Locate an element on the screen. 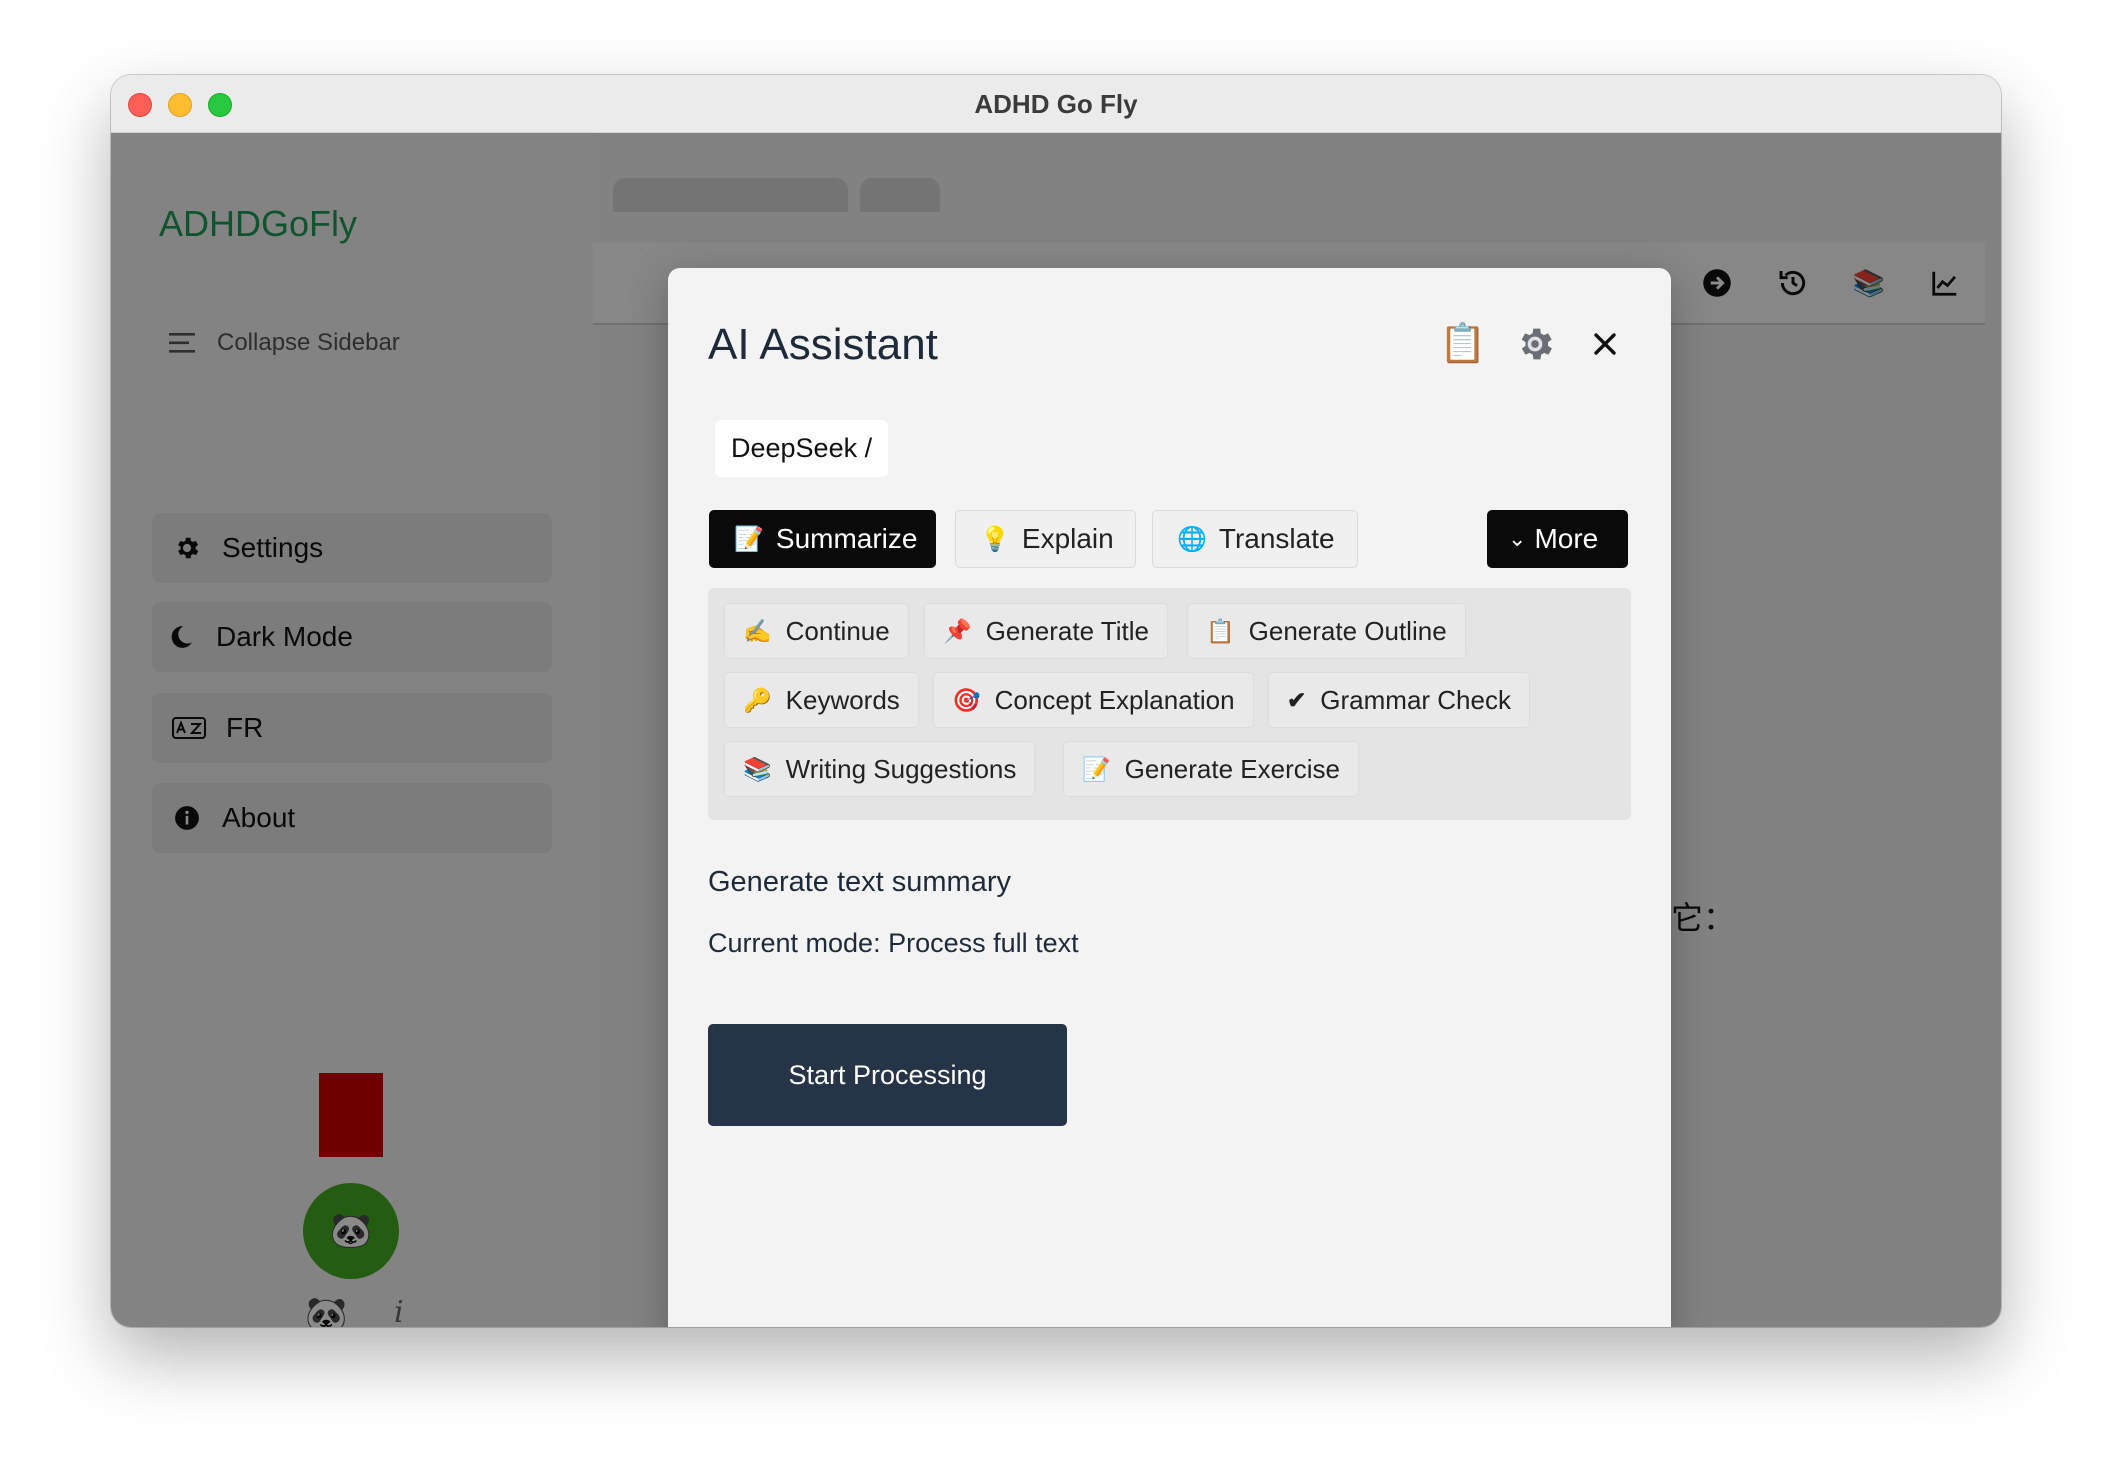  tab-summarize: 📝 Summarize is located at coordinates (822, 539).